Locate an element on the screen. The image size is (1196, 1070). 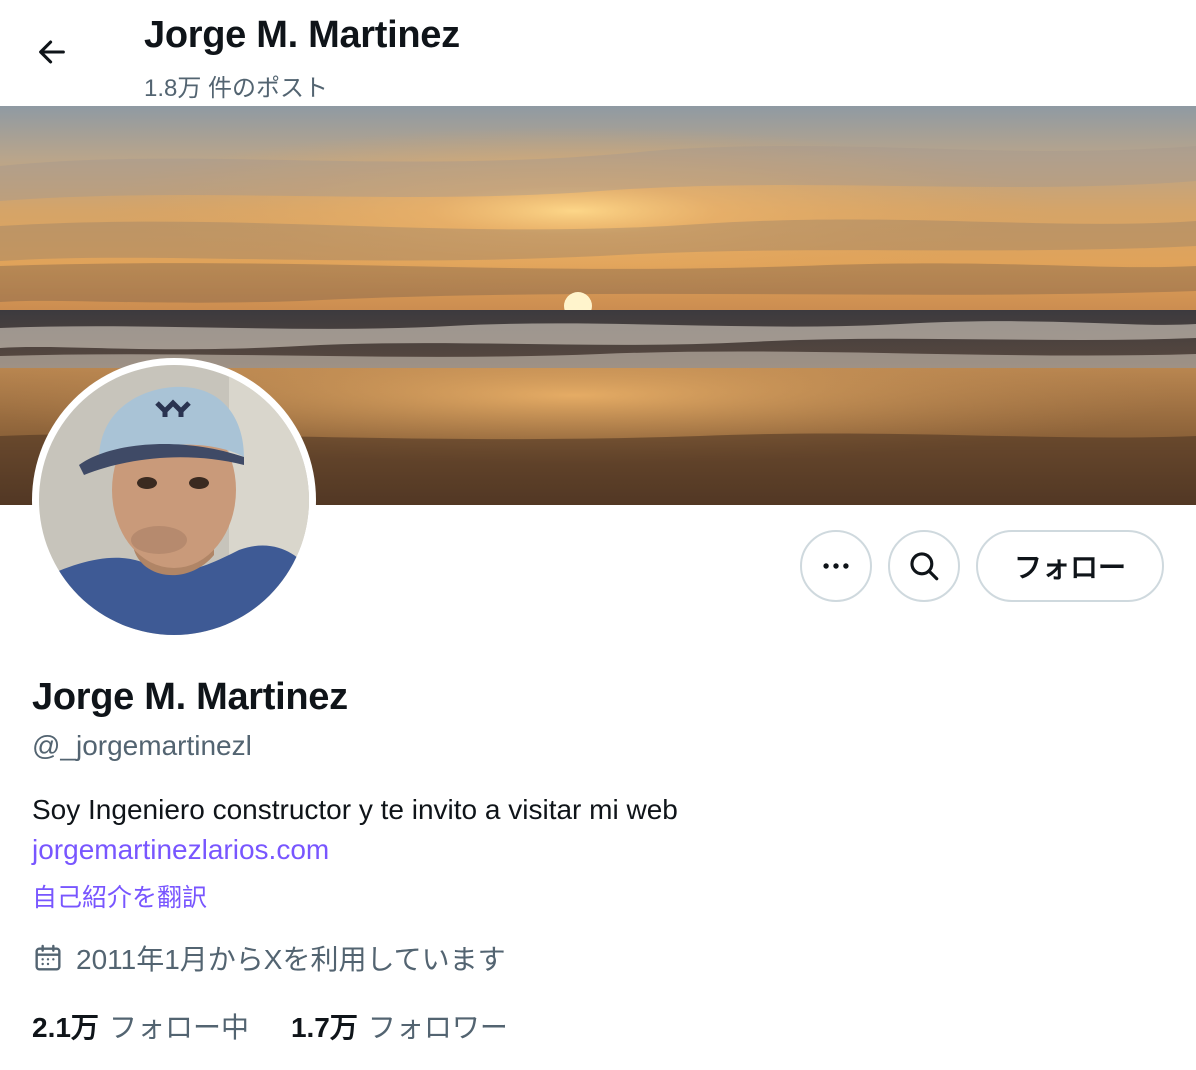
followers-stat: 1.7万 フォロワー is located at coordinates (399, 1026).